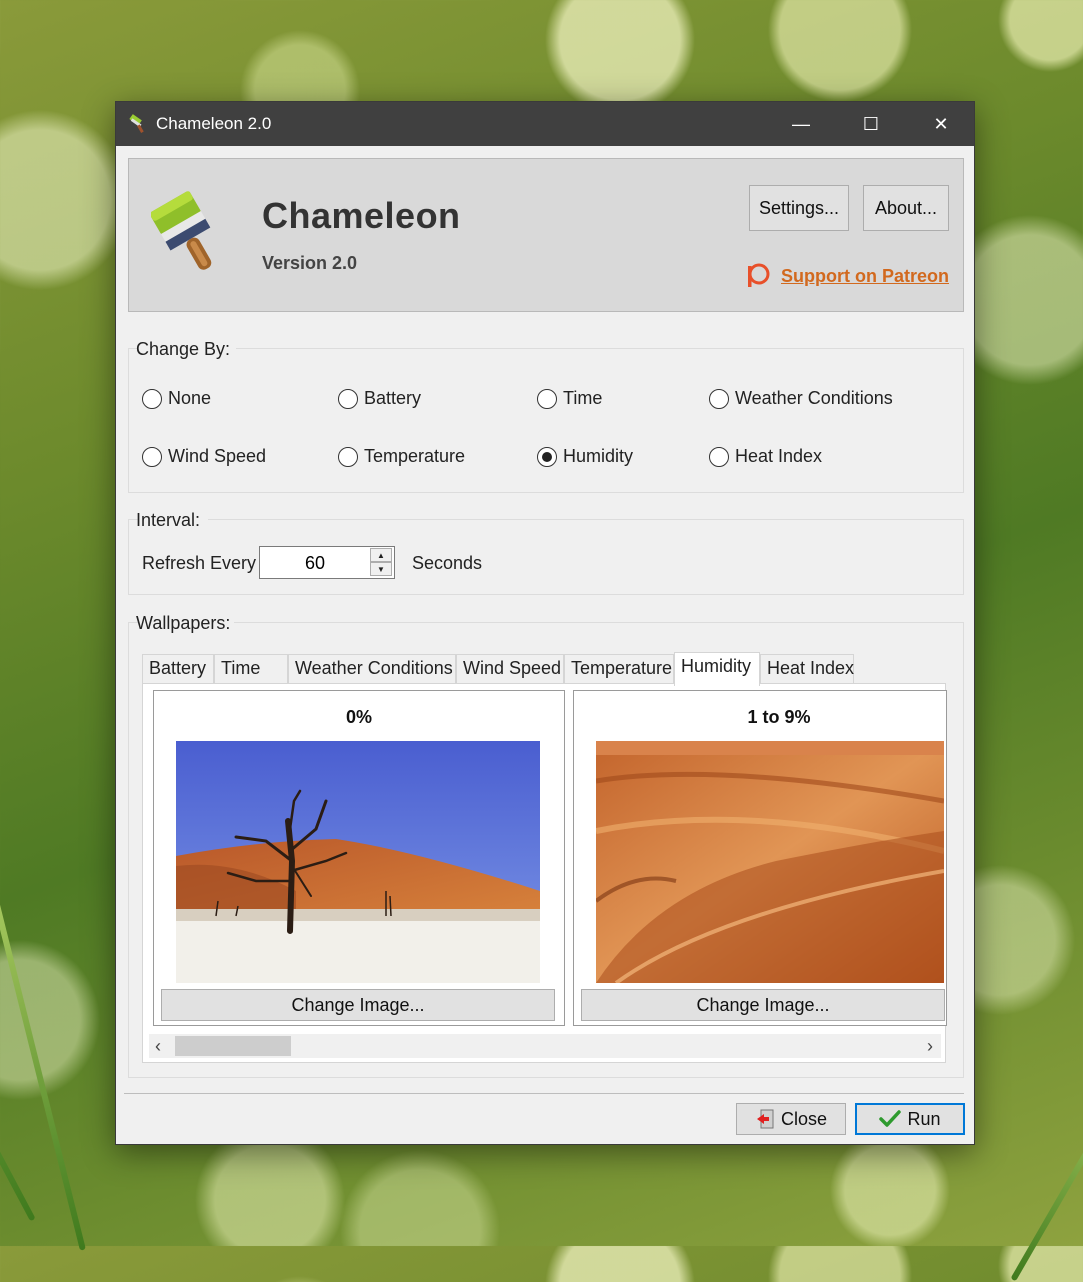 The width and height of the screenshot is (1083, 1282). Describe the element at coordinates (924, 1118) in the screenshot. I see `run-label: Run` at that location.